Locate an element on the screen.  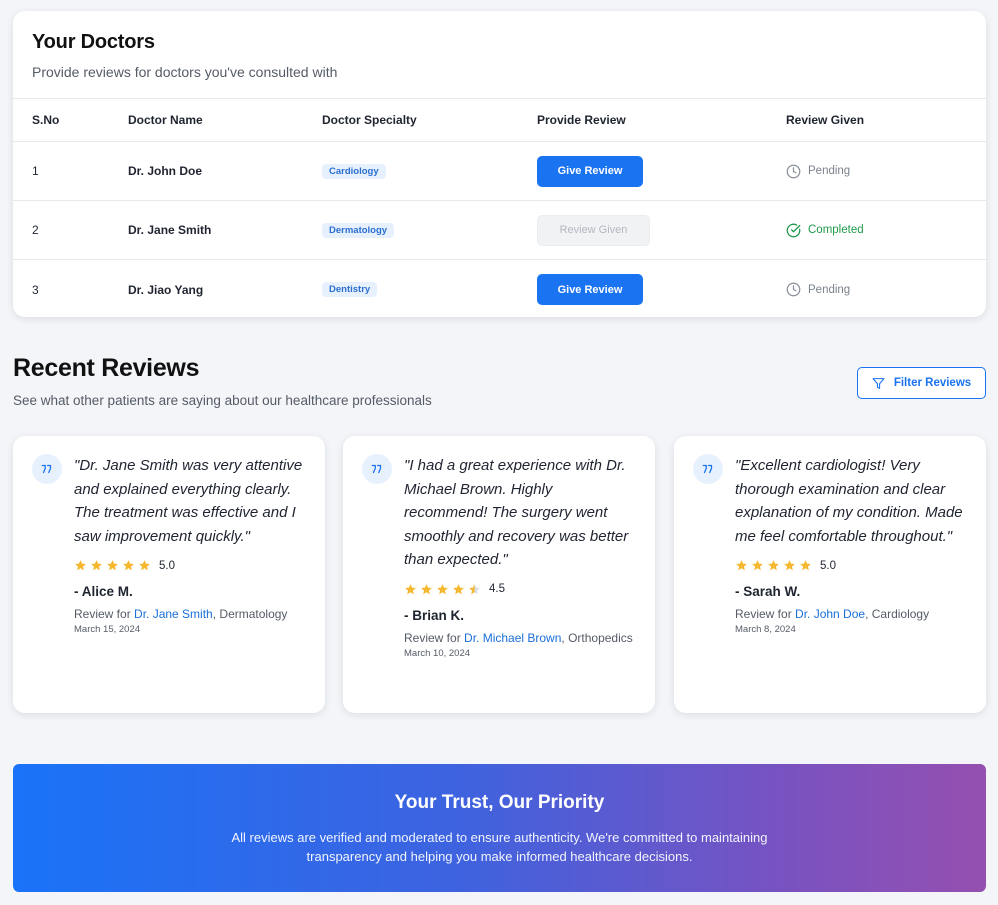
row-sno: 3 is located at coordinates (35, 289).